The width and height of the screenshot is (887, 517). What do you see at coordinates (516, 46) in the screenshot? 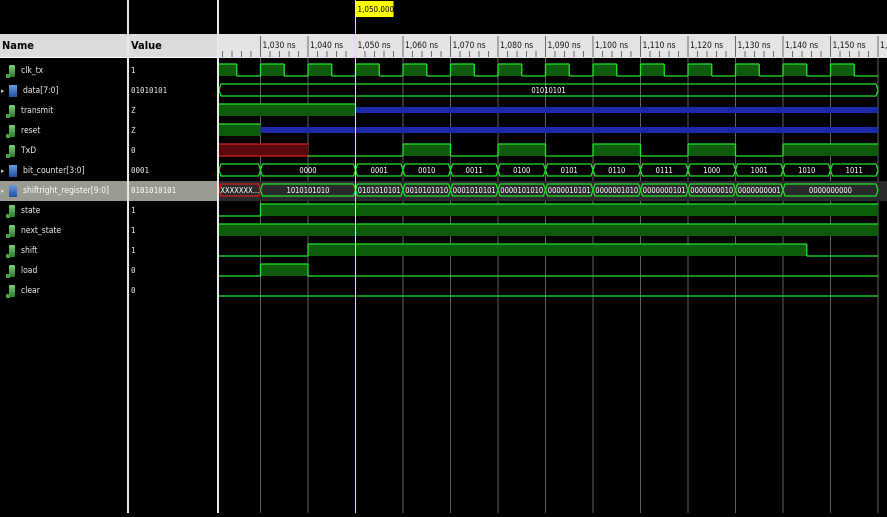
I see `ruler-label: 1,080 ns` at bounding box center [516, 46].